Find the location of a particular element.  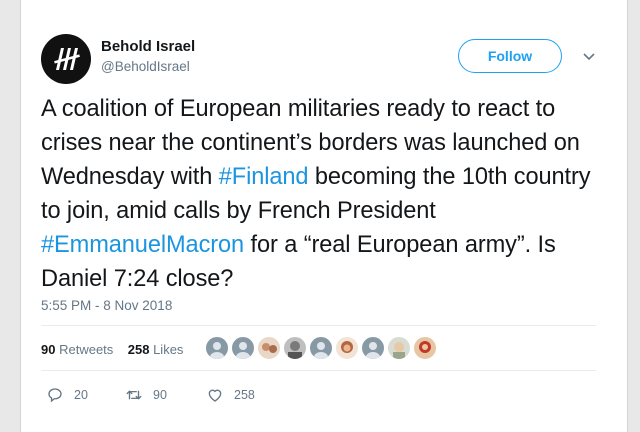

tweet-stats: 90 Retweets 258 Likes is located at coordinates (112, 349).